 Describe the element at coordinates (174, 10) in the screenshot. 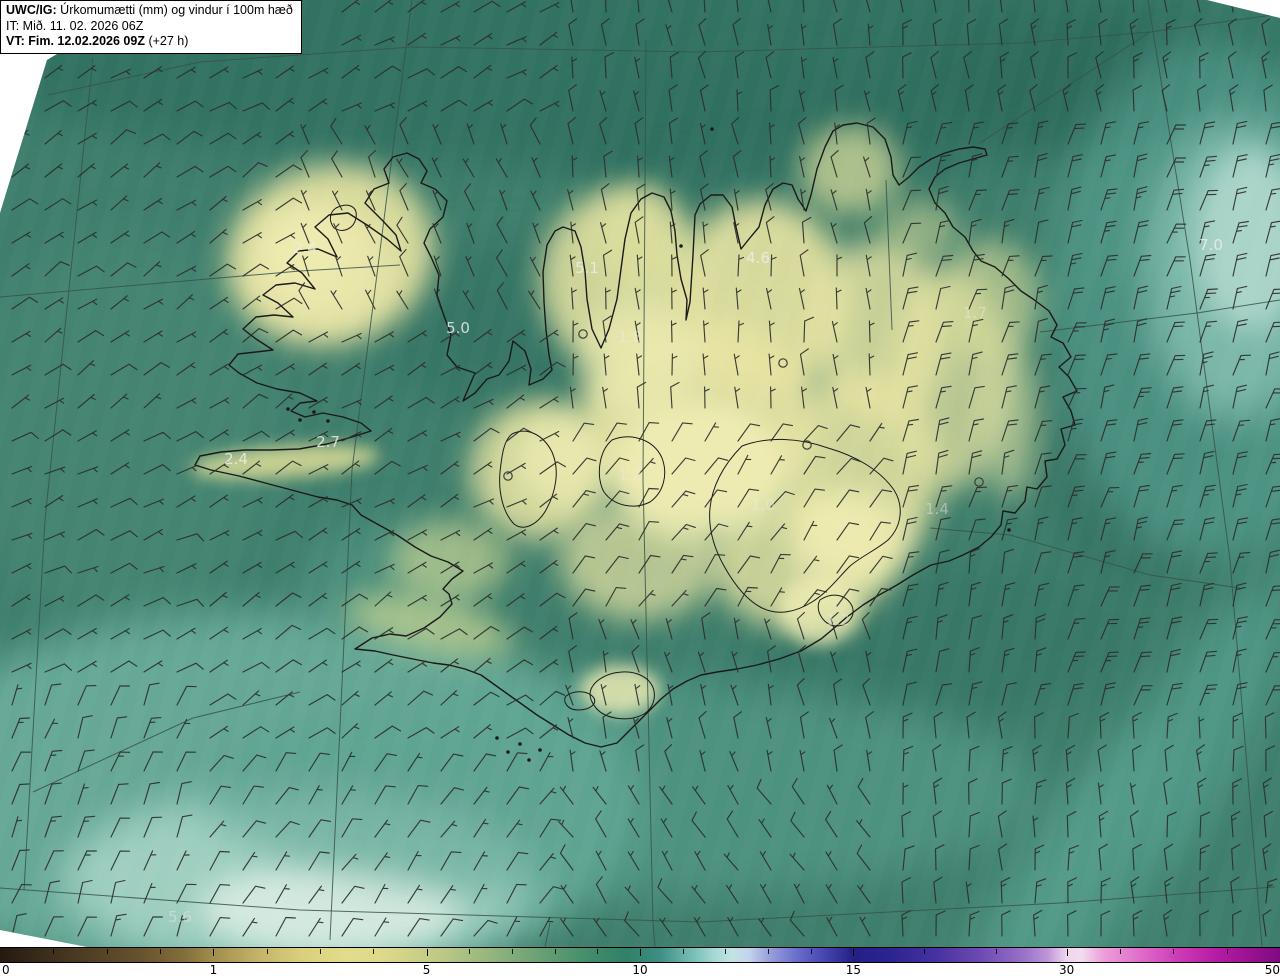

I see `parameter-description: Úrkomumætti (mm) og vindur í 100m hæð` at that location.